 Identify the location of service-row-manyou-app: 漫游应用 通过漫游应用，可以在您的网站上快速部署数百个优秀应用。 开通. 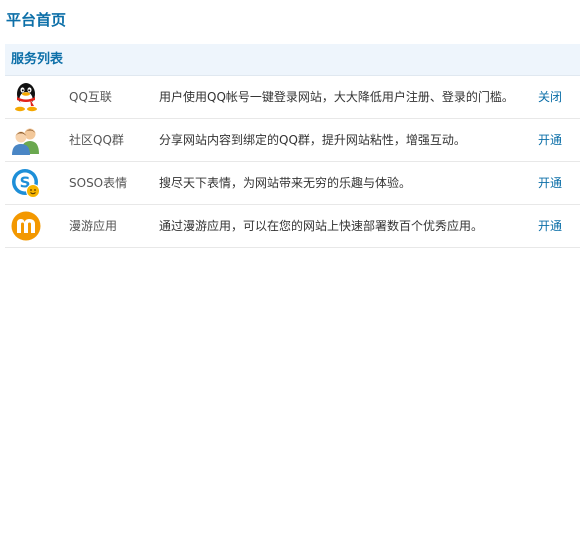
(292, 226).